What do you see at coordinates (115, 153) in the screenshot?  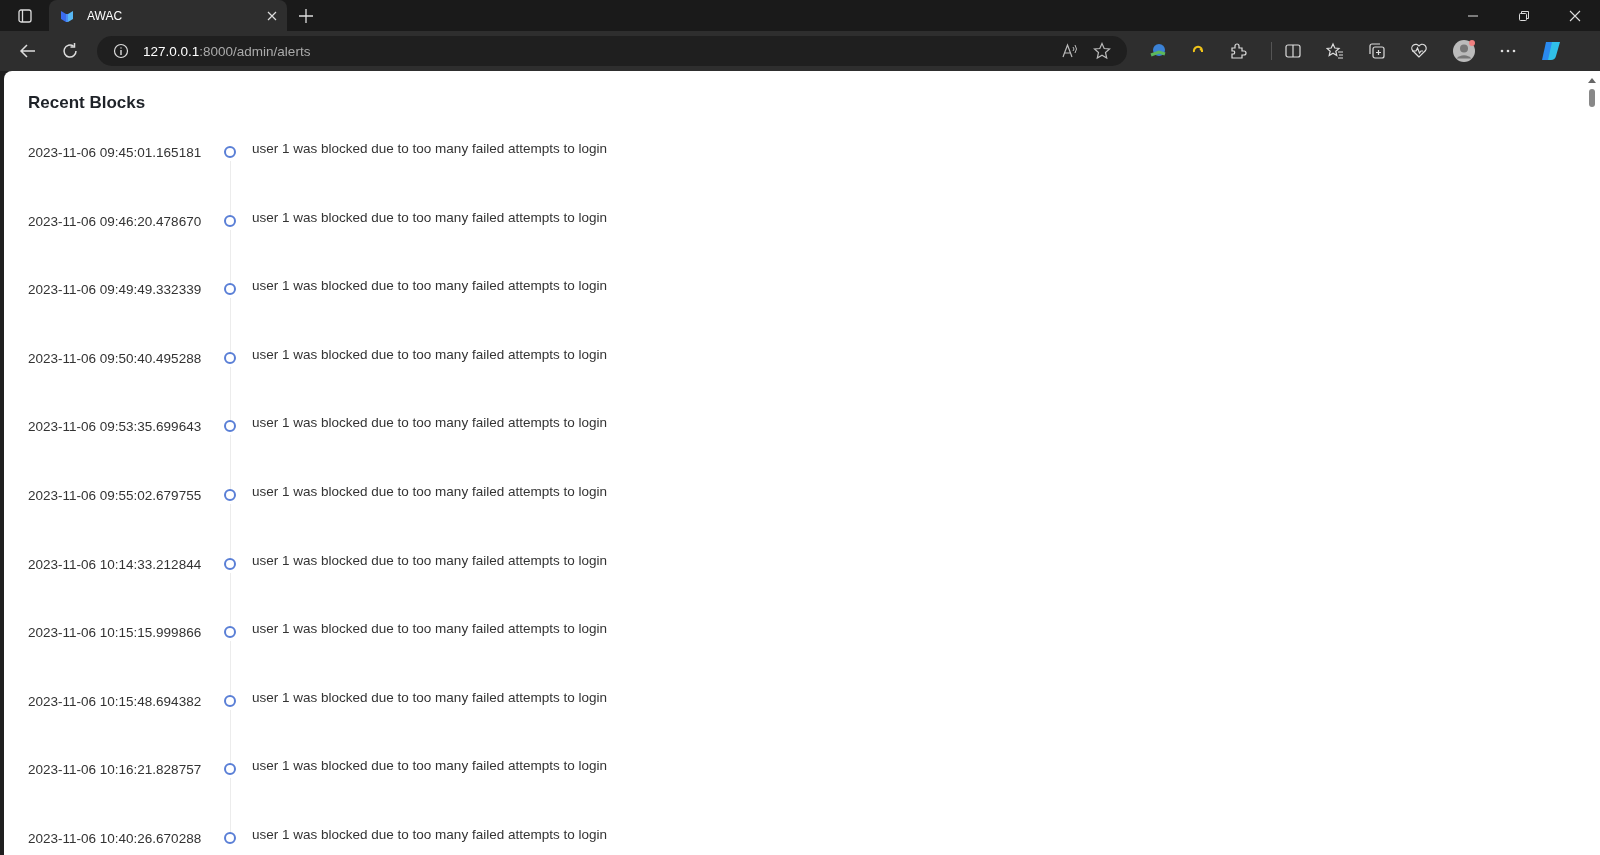 I see `timestamp: 2023-11-06 09:45:01.165181` at bounding box center [115, 153].